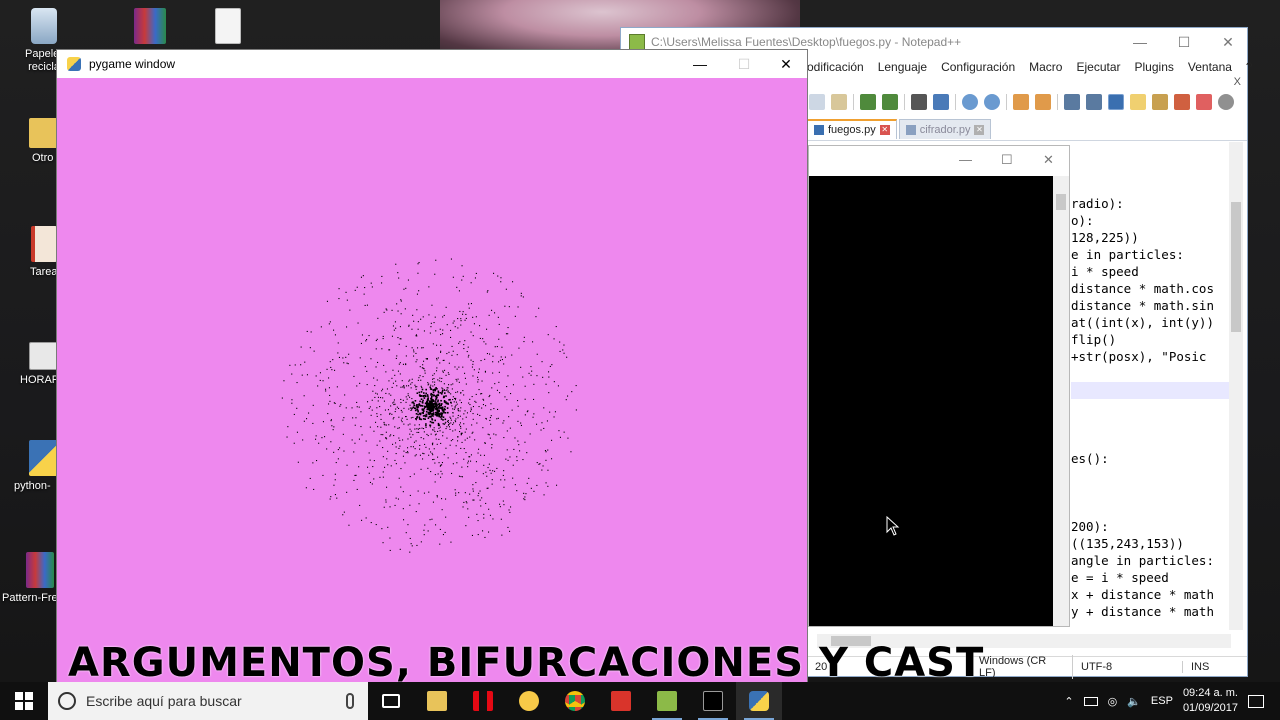 The image size is (1280, 720). Describe the element at coordinates (575, 701) in the screenshot. I see `taskbar-chrome` at that location.